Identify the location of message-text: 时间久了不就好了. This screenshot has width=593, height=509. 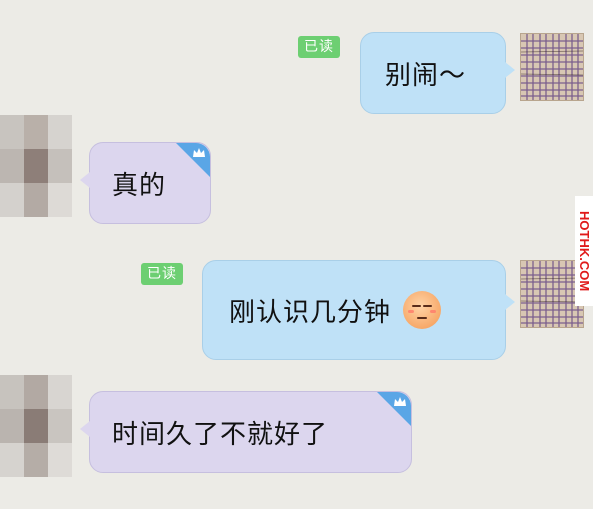
(220, 434).